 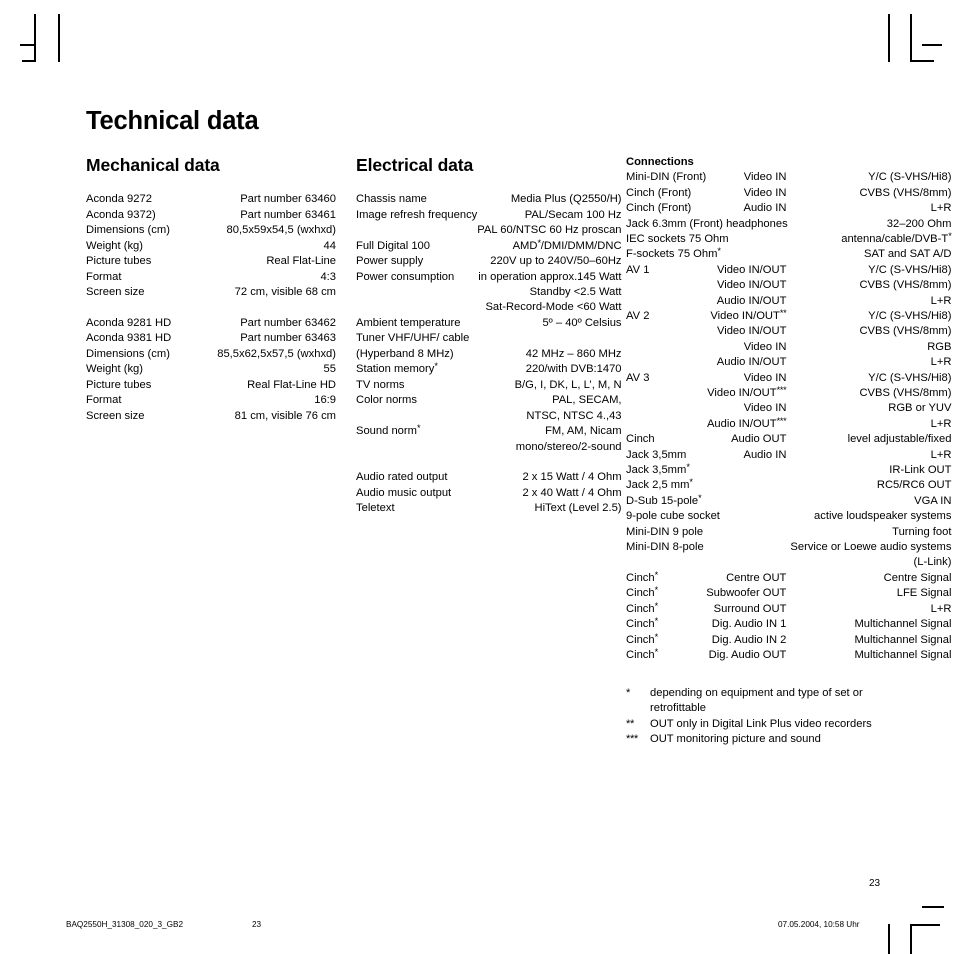 I want to click on connection-row-signal: Subwoofer OUT, so click(x=746, y=593).